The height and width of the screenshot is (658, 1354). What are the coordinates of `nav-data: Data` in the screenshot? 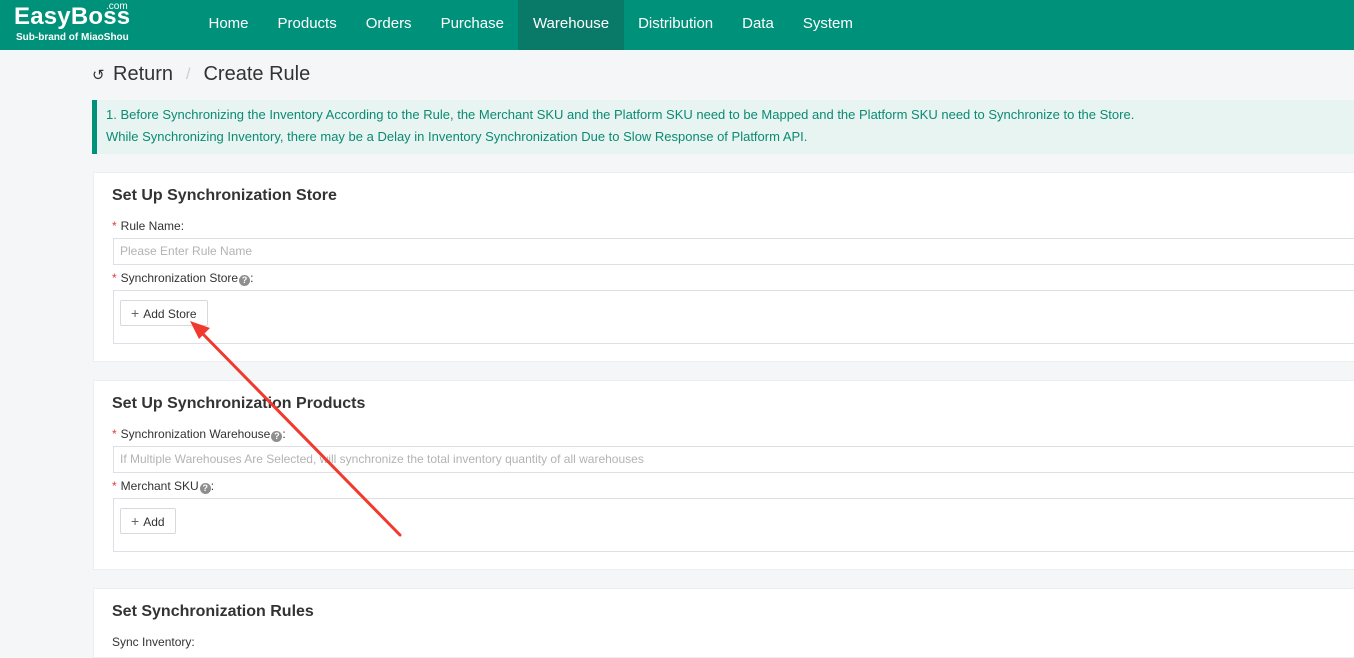 It's located at (758, 25).